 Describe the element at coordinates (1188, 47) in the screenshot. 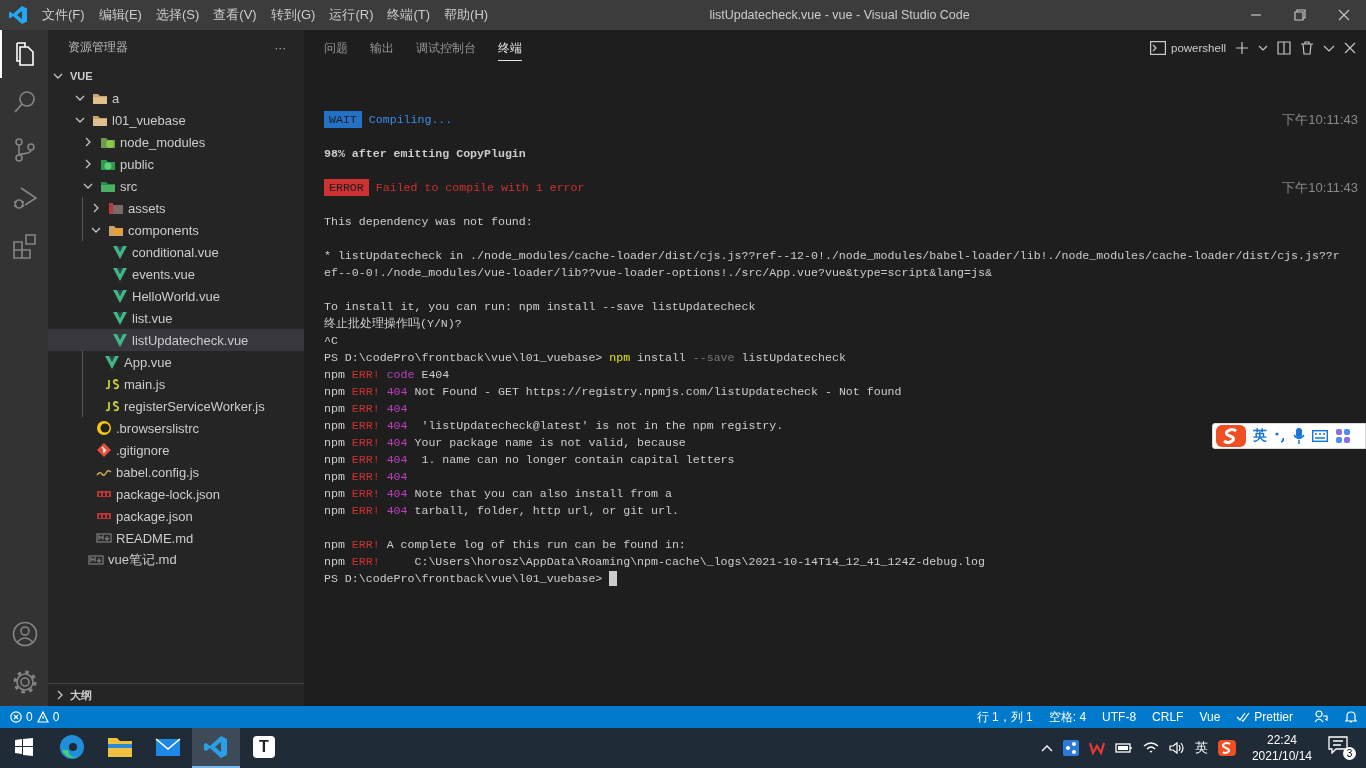

I see `terminal-selector: powershell` at that location.